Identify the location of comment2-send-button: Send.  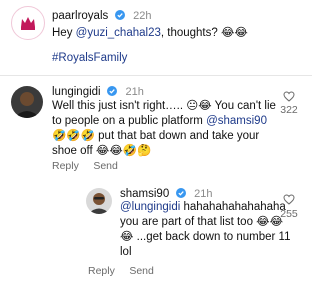
(141, 271).